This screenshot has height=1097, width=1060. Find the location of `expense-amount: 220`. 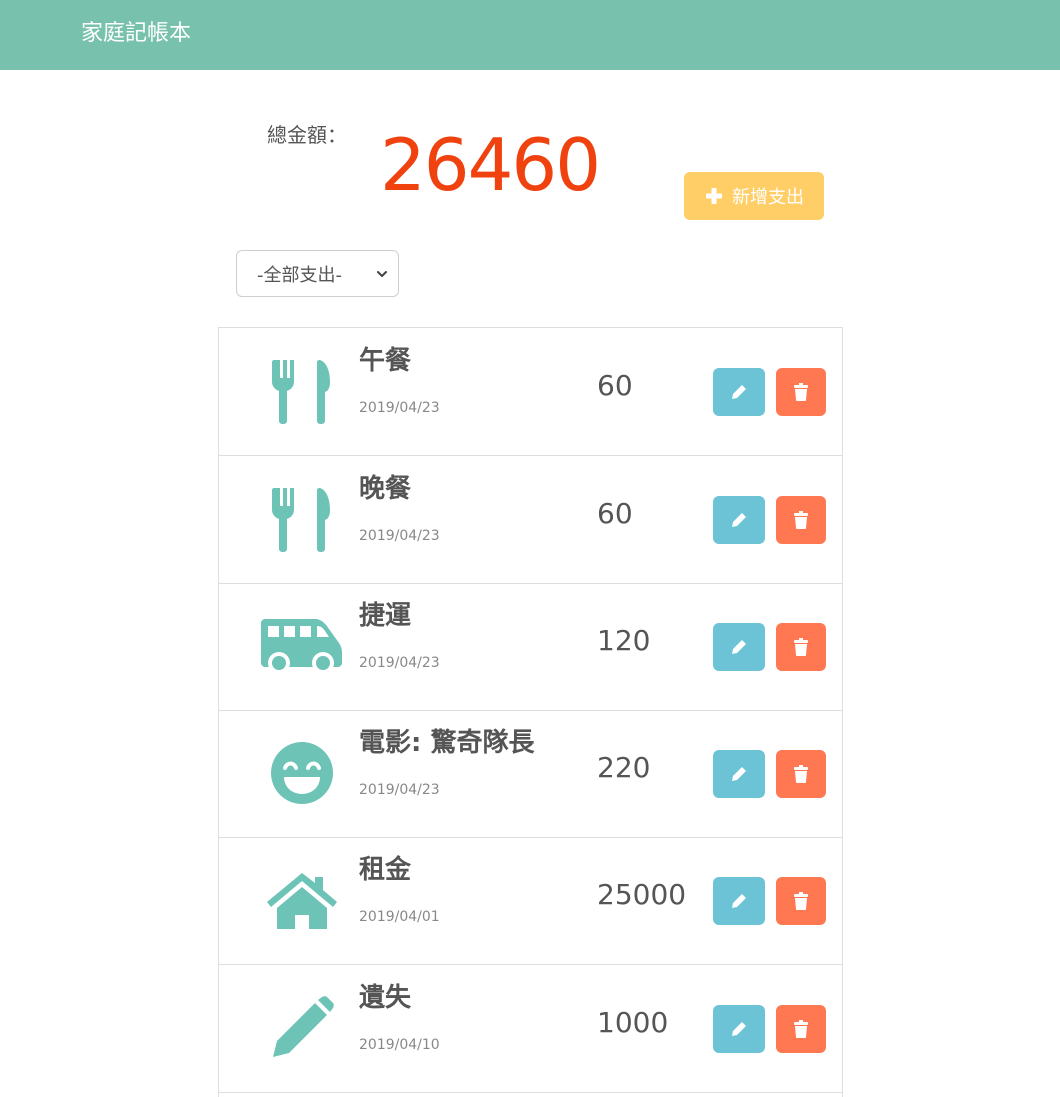

expense-amount: 220 is located at coordinates (624, 767).